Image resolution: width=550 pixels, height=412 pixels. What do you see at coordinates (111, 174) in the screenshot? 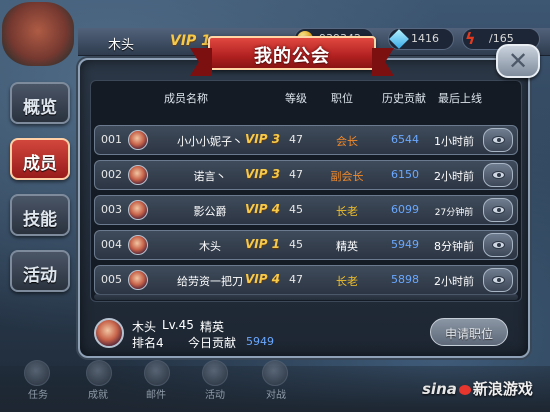
I see `member-index: 002` at bounding box center [111, 174].